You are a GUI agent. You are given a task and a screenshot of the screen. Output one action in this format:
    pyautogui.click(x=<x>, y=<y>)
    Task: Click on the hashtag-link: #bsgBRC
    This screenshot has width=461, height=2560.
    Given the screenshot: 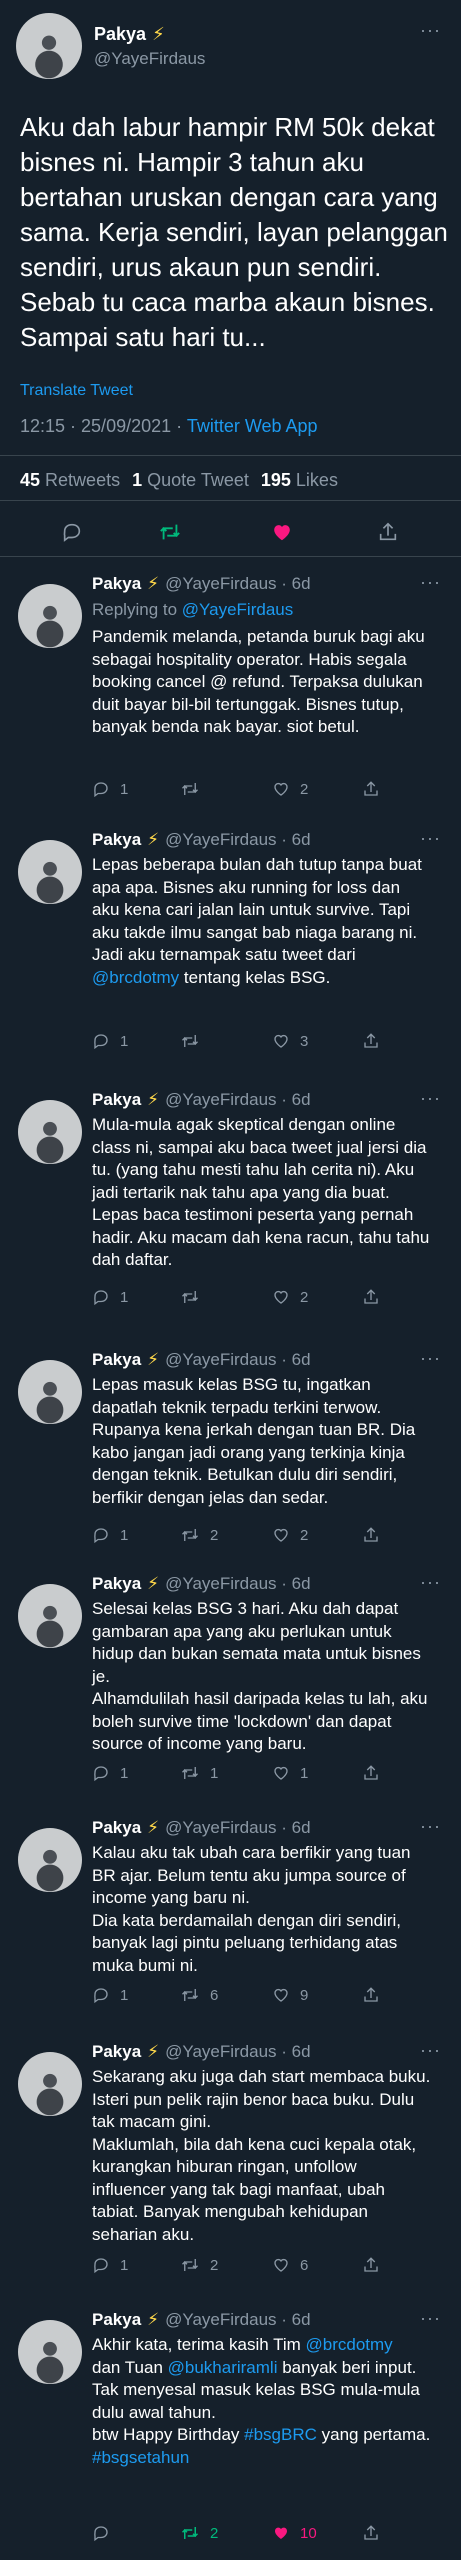 What is the action you would take?
    pyautogui.click(x=280, y=2434)
    